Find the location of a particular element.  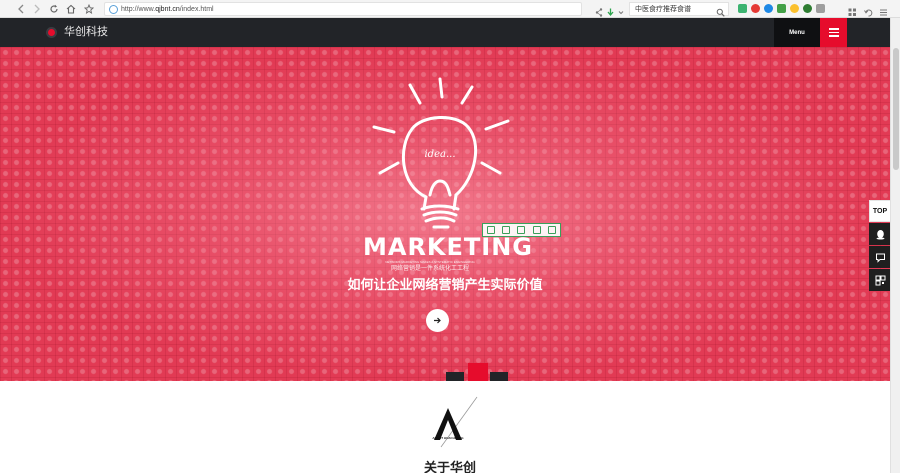

menu-label: Menu is located at coordinates (797, 32).